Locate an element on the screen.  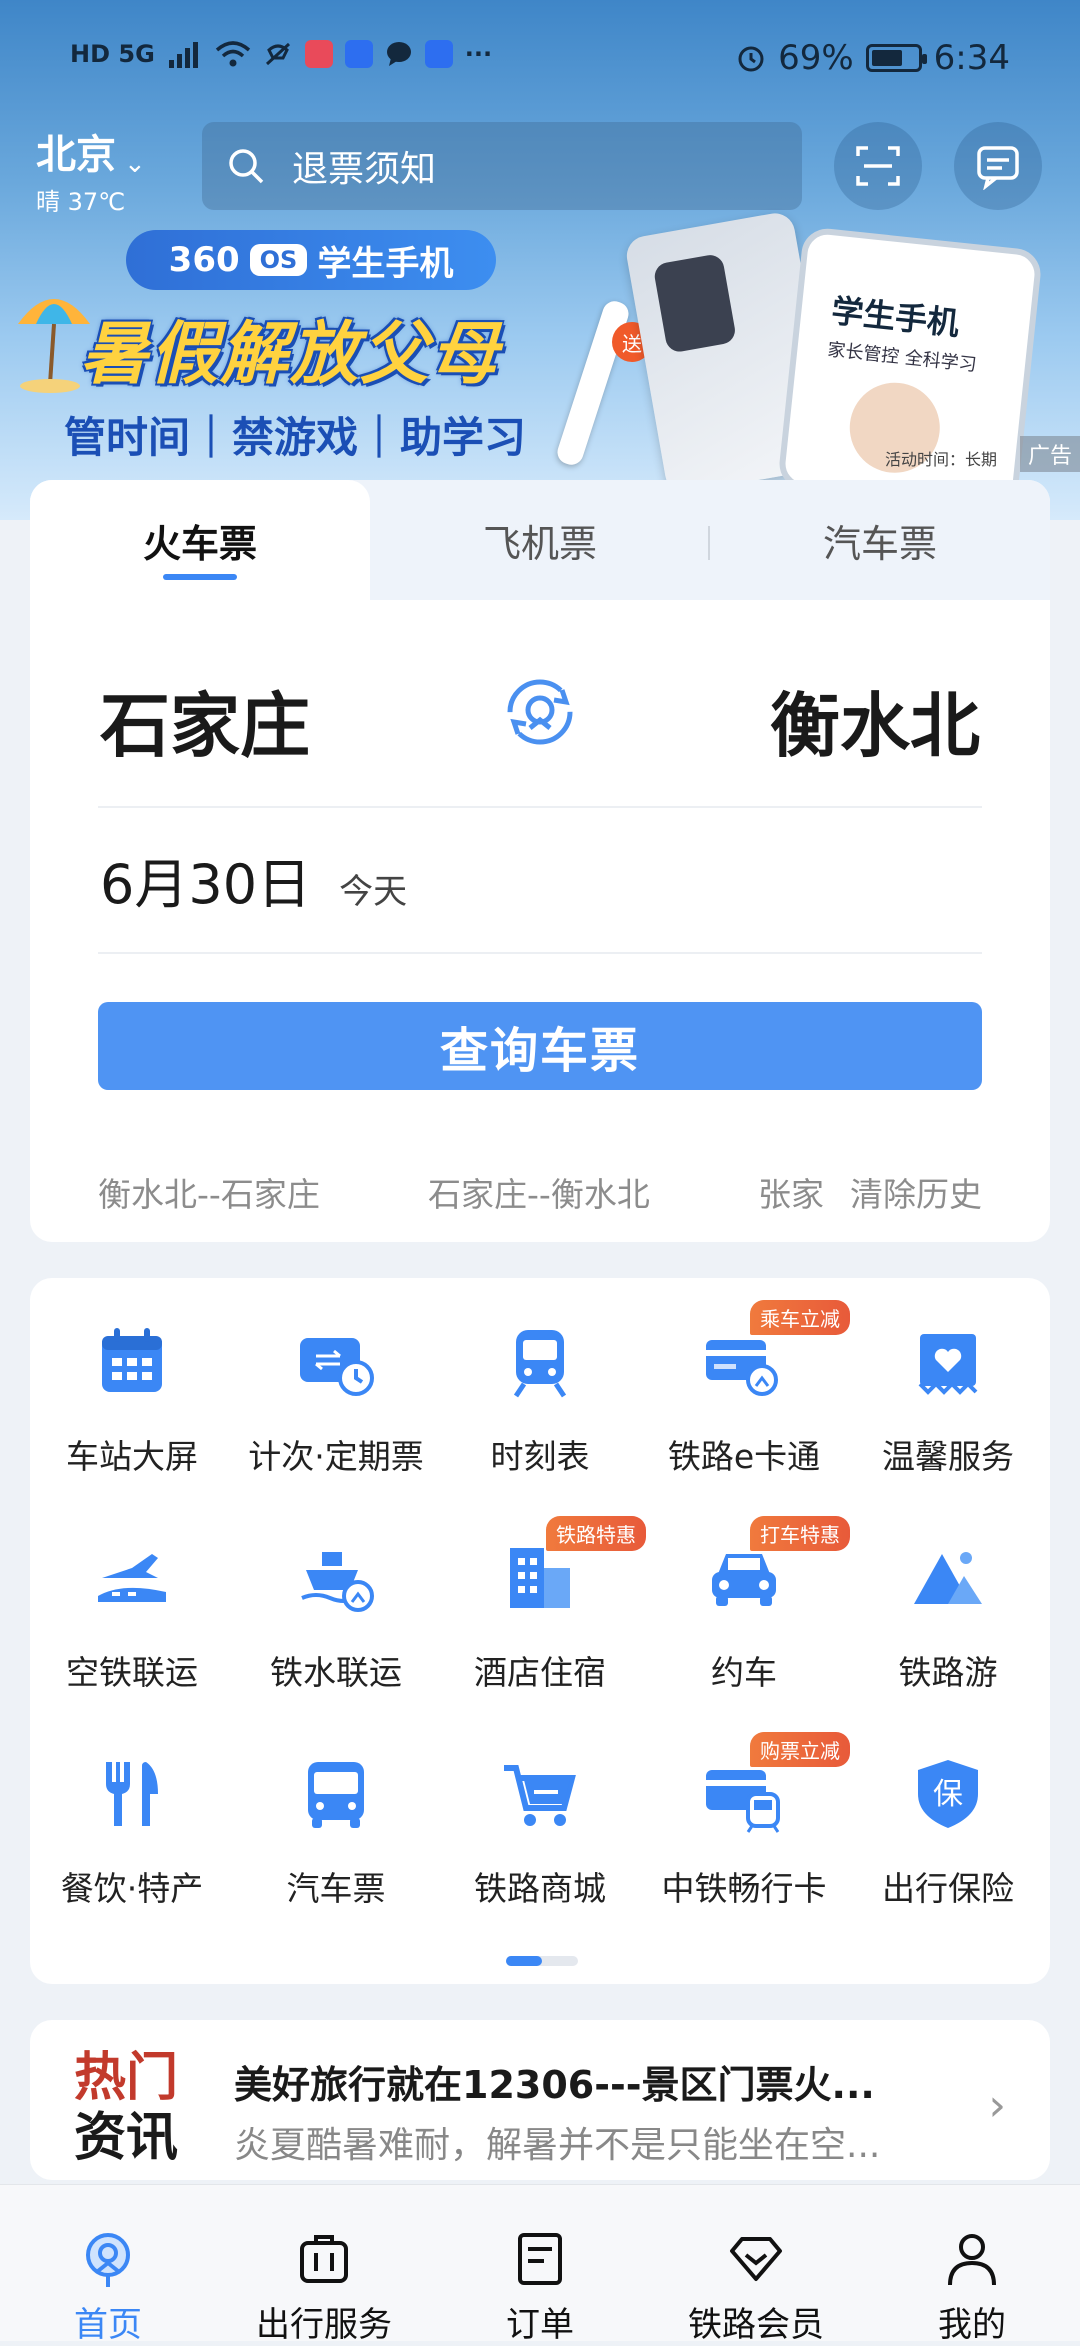
nav-travel-service: 出行服务 is located at coordinates (324, 2265).